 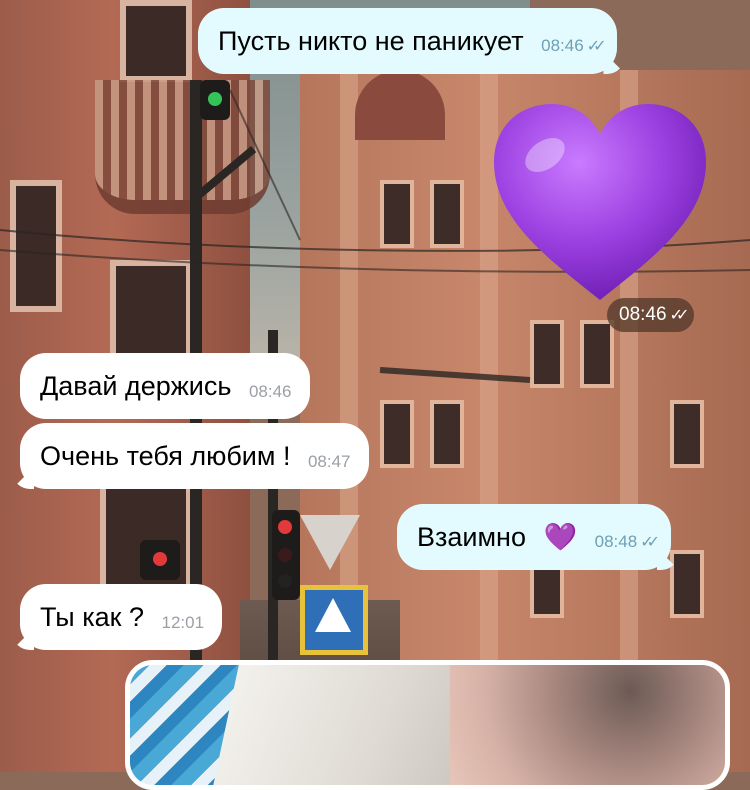 What do you see at coordinates (165, 455) in the screenshot?
I see `message-text: Очень тебя любим !` at bounding box center [165, 455].